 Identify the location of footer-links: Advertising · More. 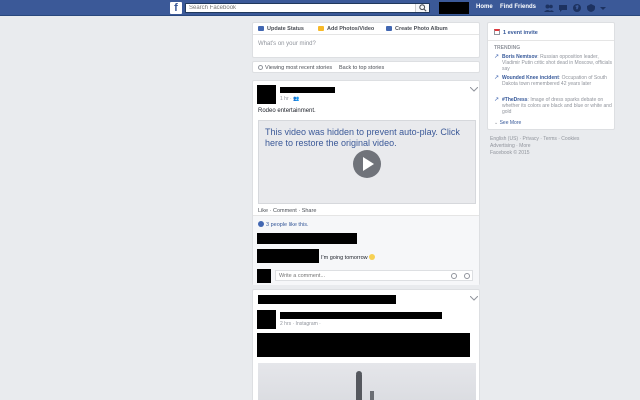
(510, 146).